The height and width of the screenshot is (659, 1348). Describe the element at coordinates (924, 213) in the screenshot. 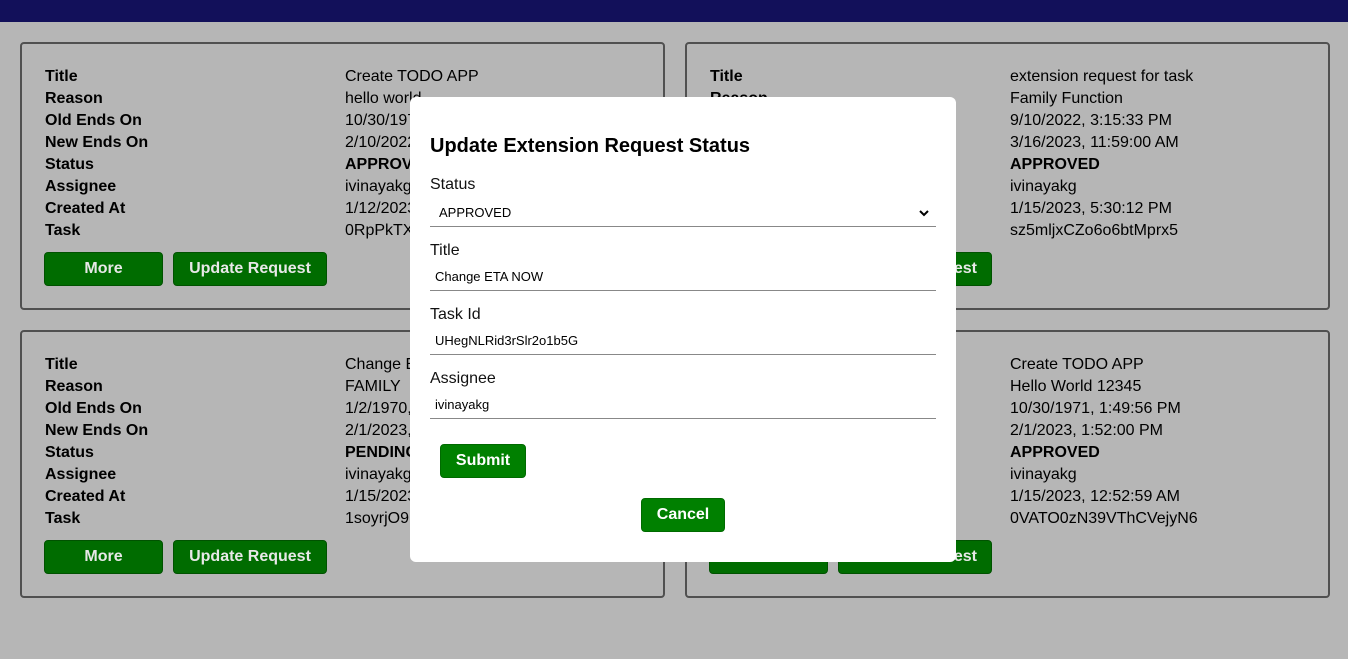

I see `chevron-down-icon` at that location.